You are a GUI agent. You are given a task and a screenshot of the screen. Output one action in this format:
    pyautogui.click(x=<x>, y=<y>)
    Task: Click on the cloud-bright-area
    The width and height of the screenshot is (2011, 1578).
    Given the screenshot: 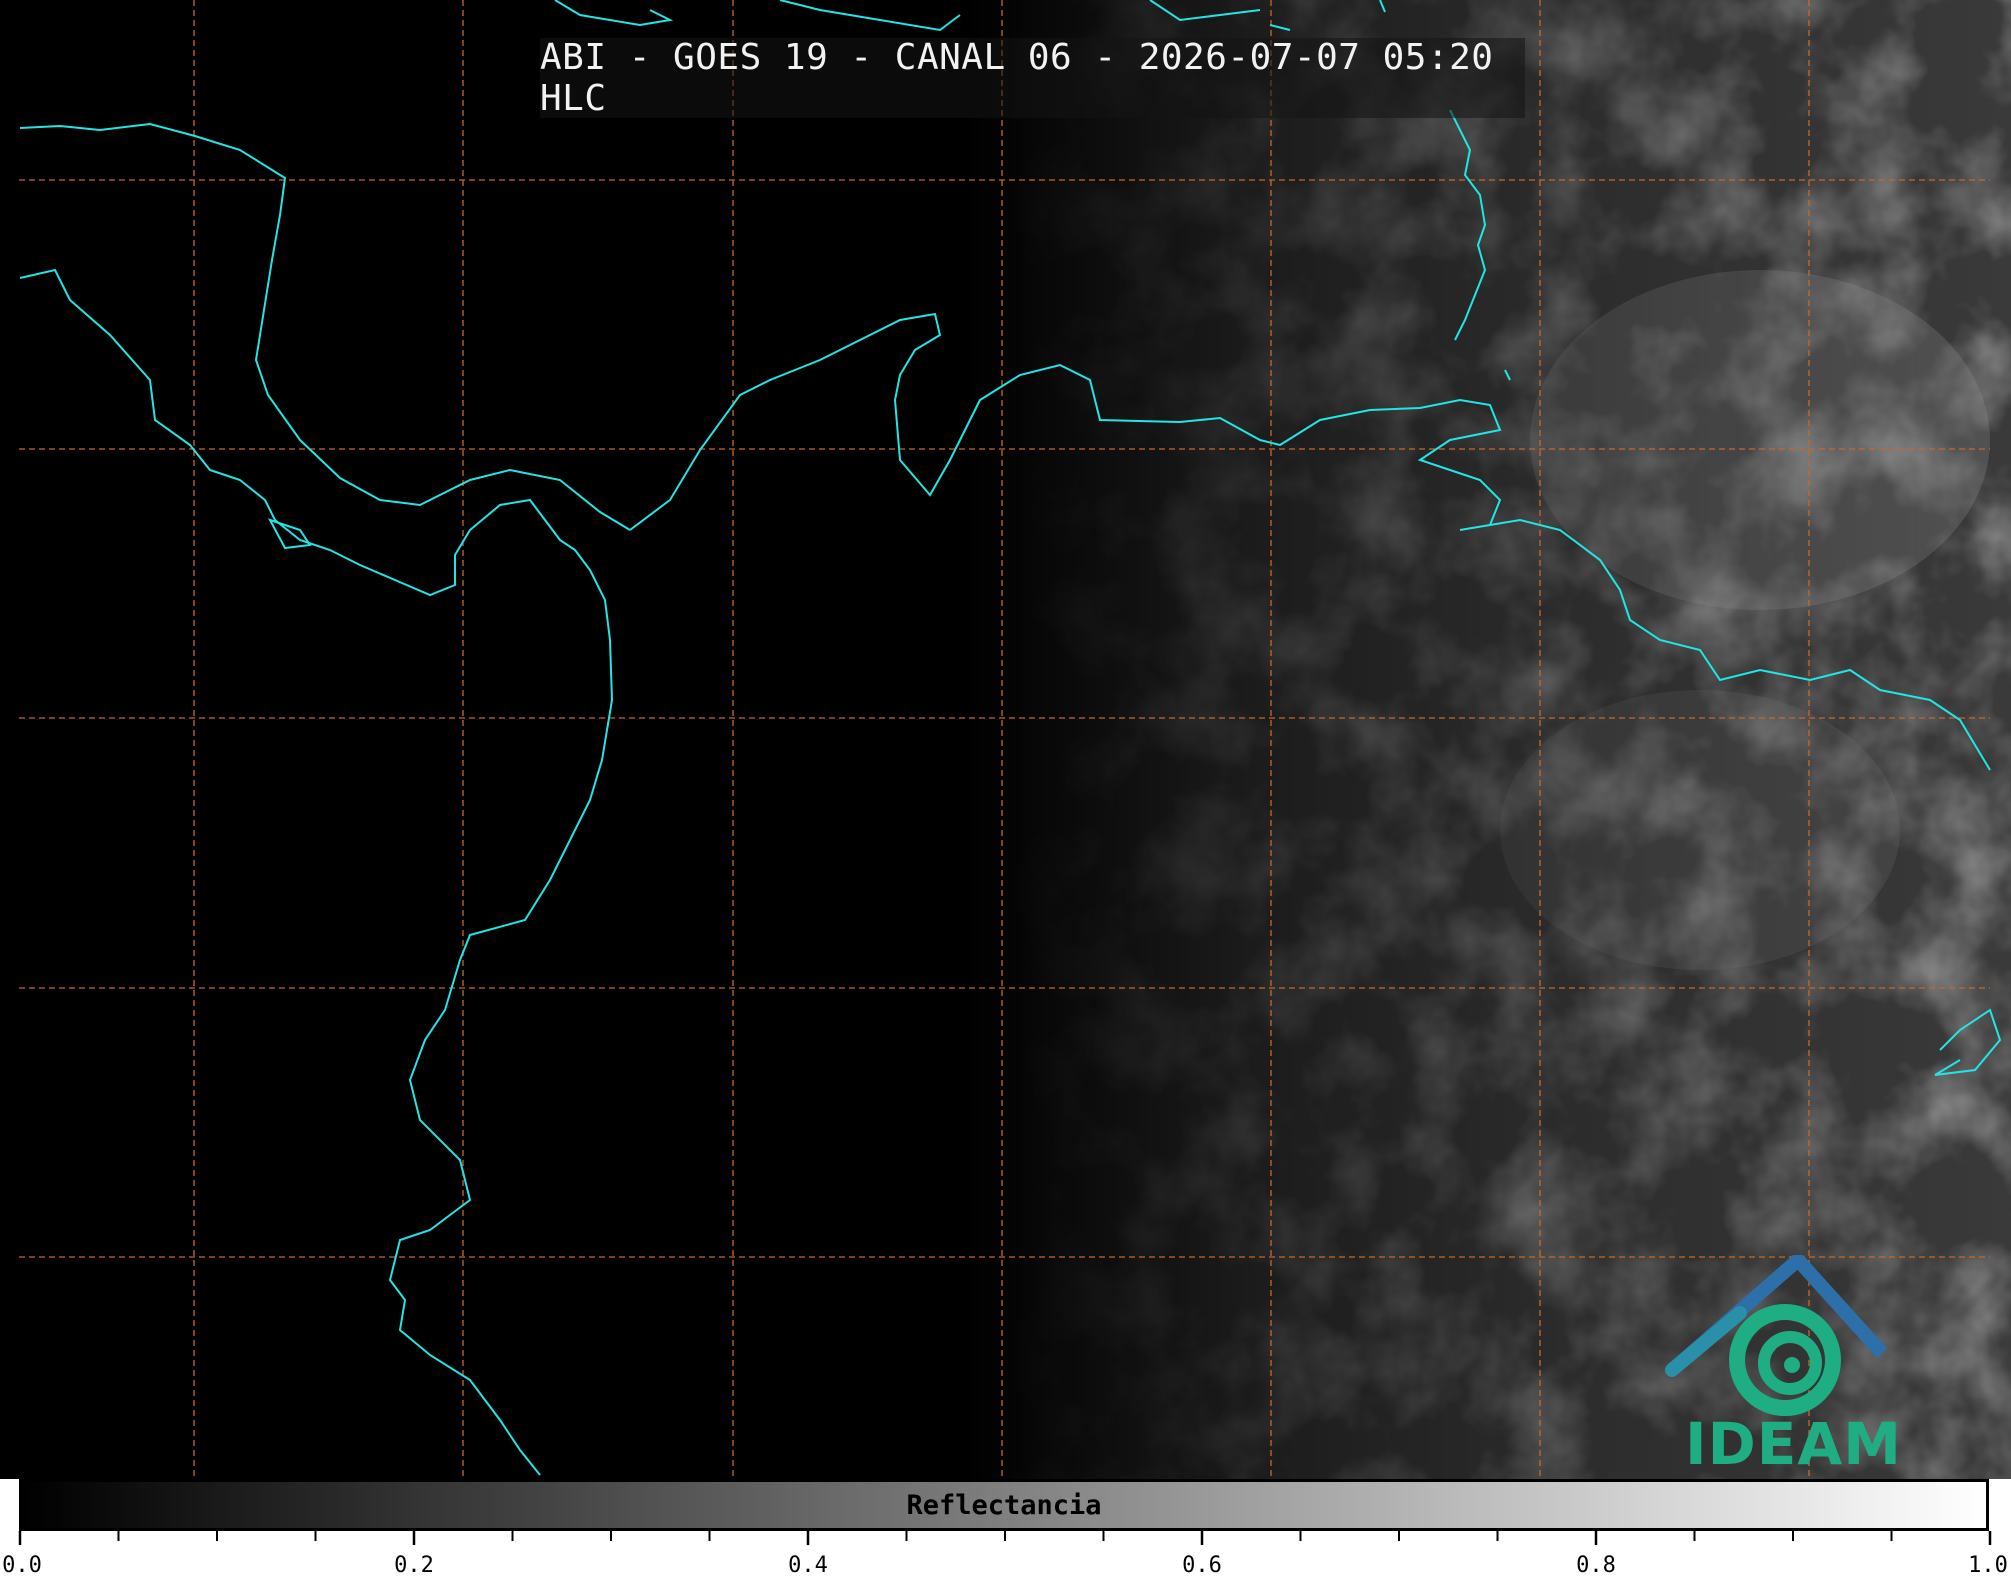 What is the action you would take?
    pyautogui.click(x=1700, y=830)
    